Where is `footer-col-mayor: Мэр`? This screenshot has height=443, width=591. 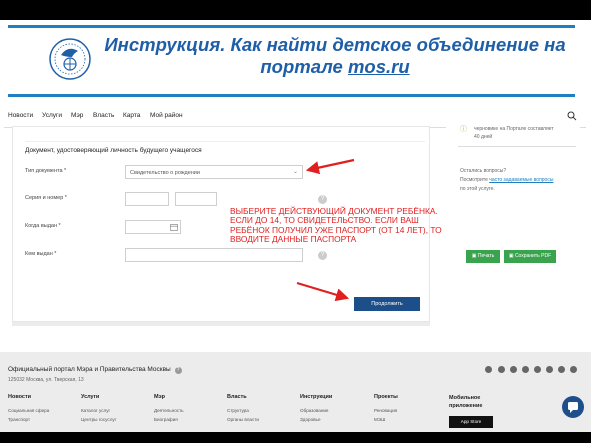 footer-col-mayor: Мэр is located at coordinates (159, 397).